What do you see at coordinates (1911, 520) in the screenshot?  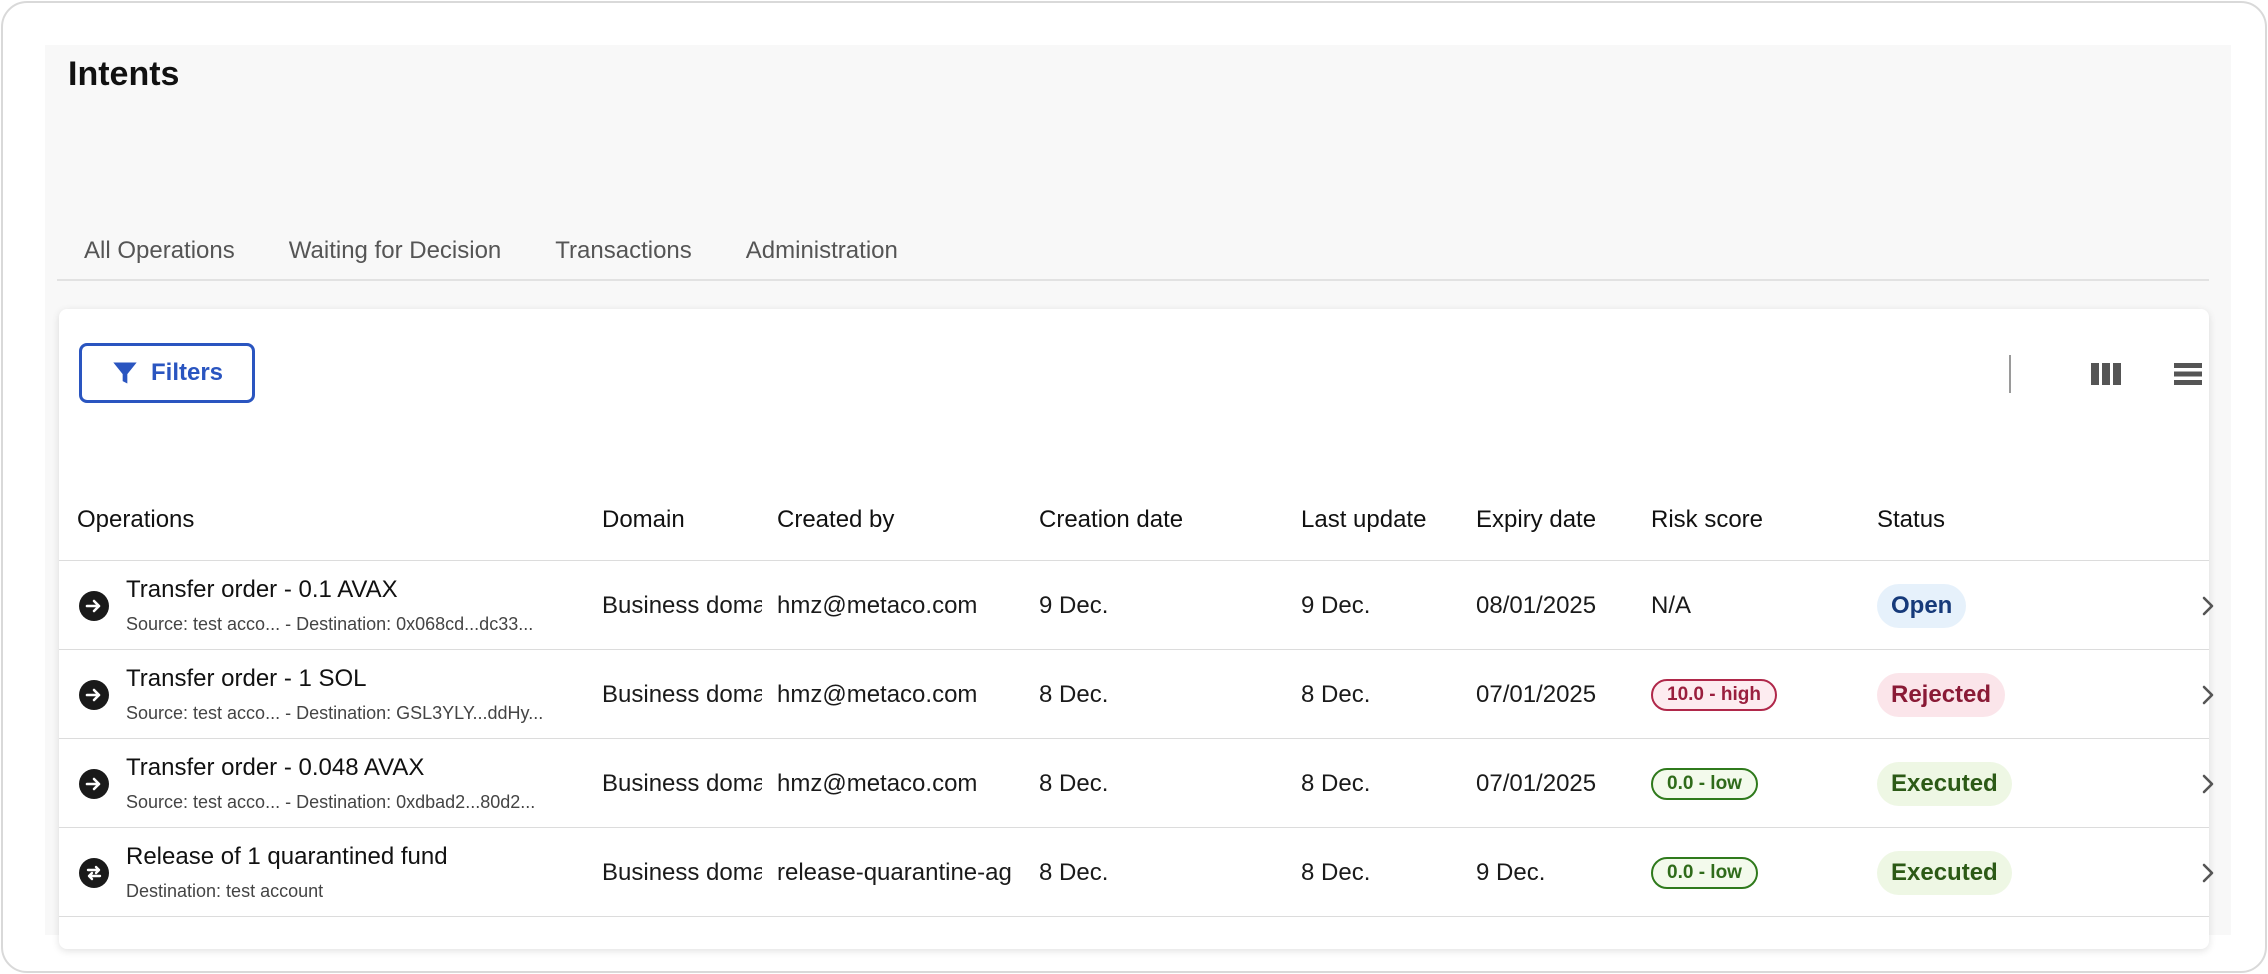 I see `column-header-status: Status` at bounding box center [1911, 520].